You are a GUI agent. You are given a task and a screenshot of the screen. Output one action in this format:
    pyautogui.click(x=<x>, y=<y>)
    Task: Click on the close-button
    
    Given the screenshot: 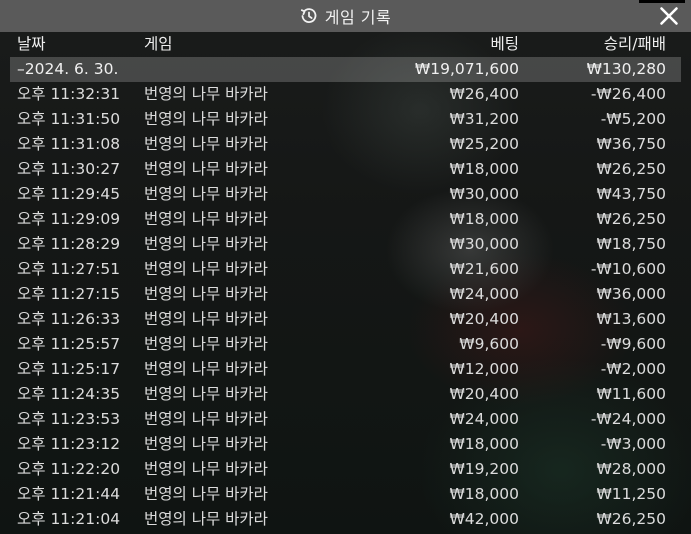 What is the action you would take?
    pyautogui.click(x=669, y=16)
    